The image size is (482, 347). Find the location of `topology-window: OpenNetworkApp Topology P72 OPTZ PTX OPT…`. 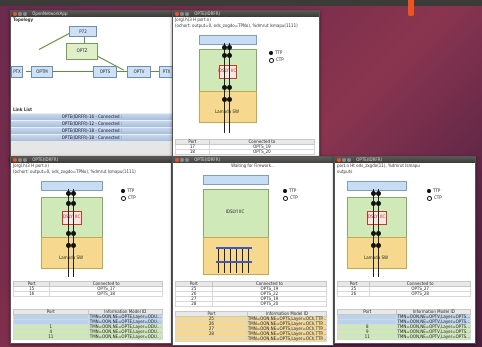

topology-window: OpenNetworkApp Topology P72 OPTZ PTX OPT… is located at coordinates (92, 86).